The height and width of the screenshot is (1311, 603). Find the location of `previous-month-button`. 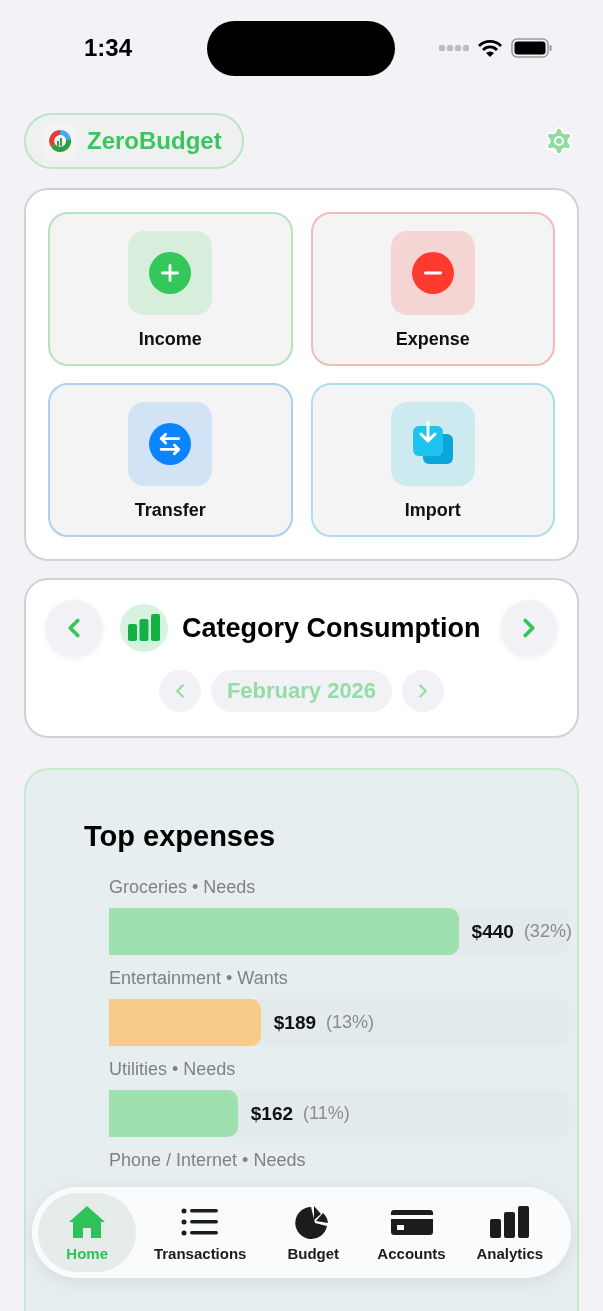

previous-month-button is located at coordinates (179, 691).